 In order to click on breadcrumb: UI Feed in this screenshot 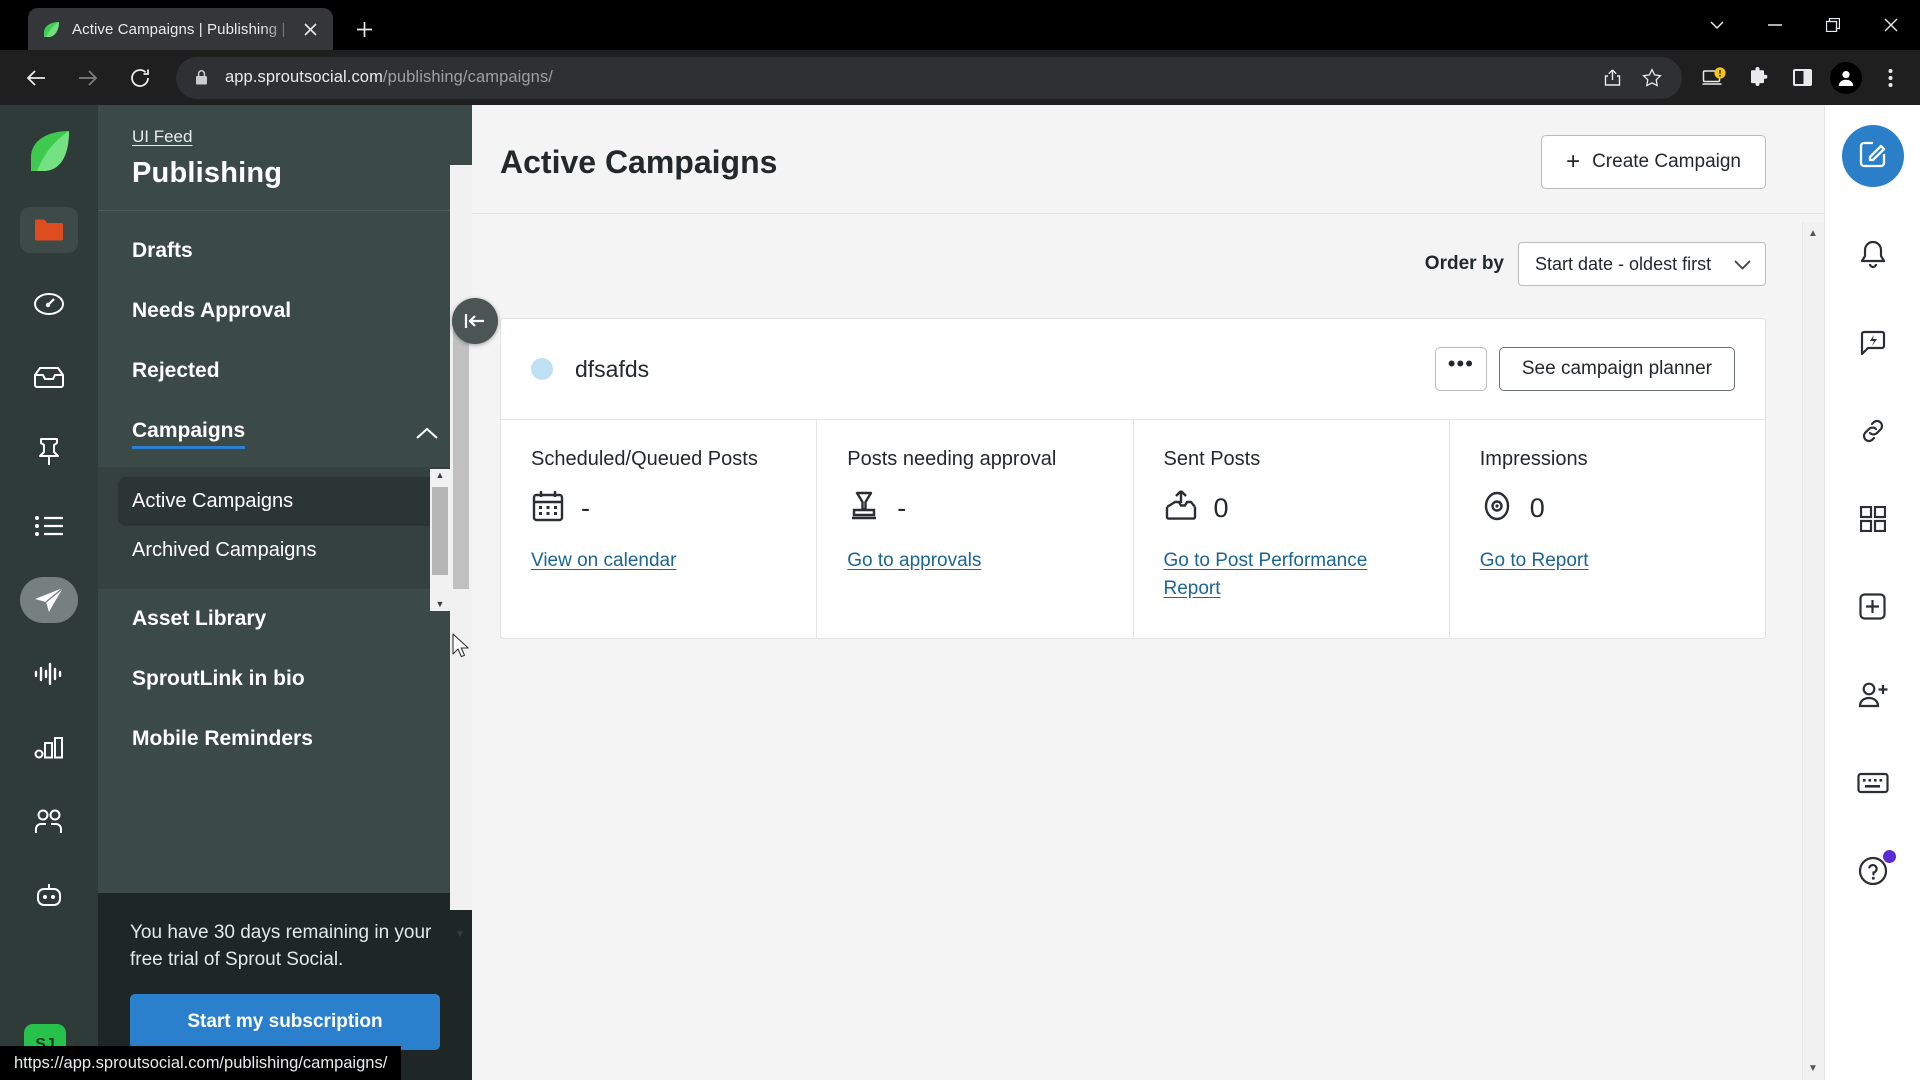, I will do `click(162, 137)`.